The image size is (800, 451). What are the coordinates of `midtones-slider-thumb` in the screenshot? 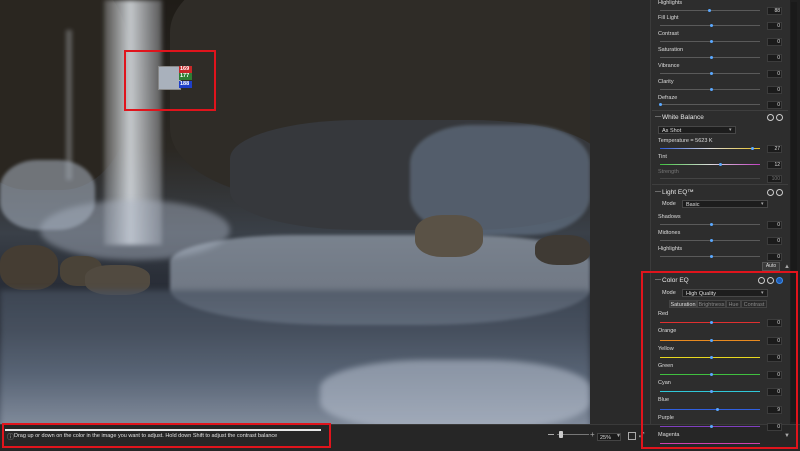 It's located at (711, 240).